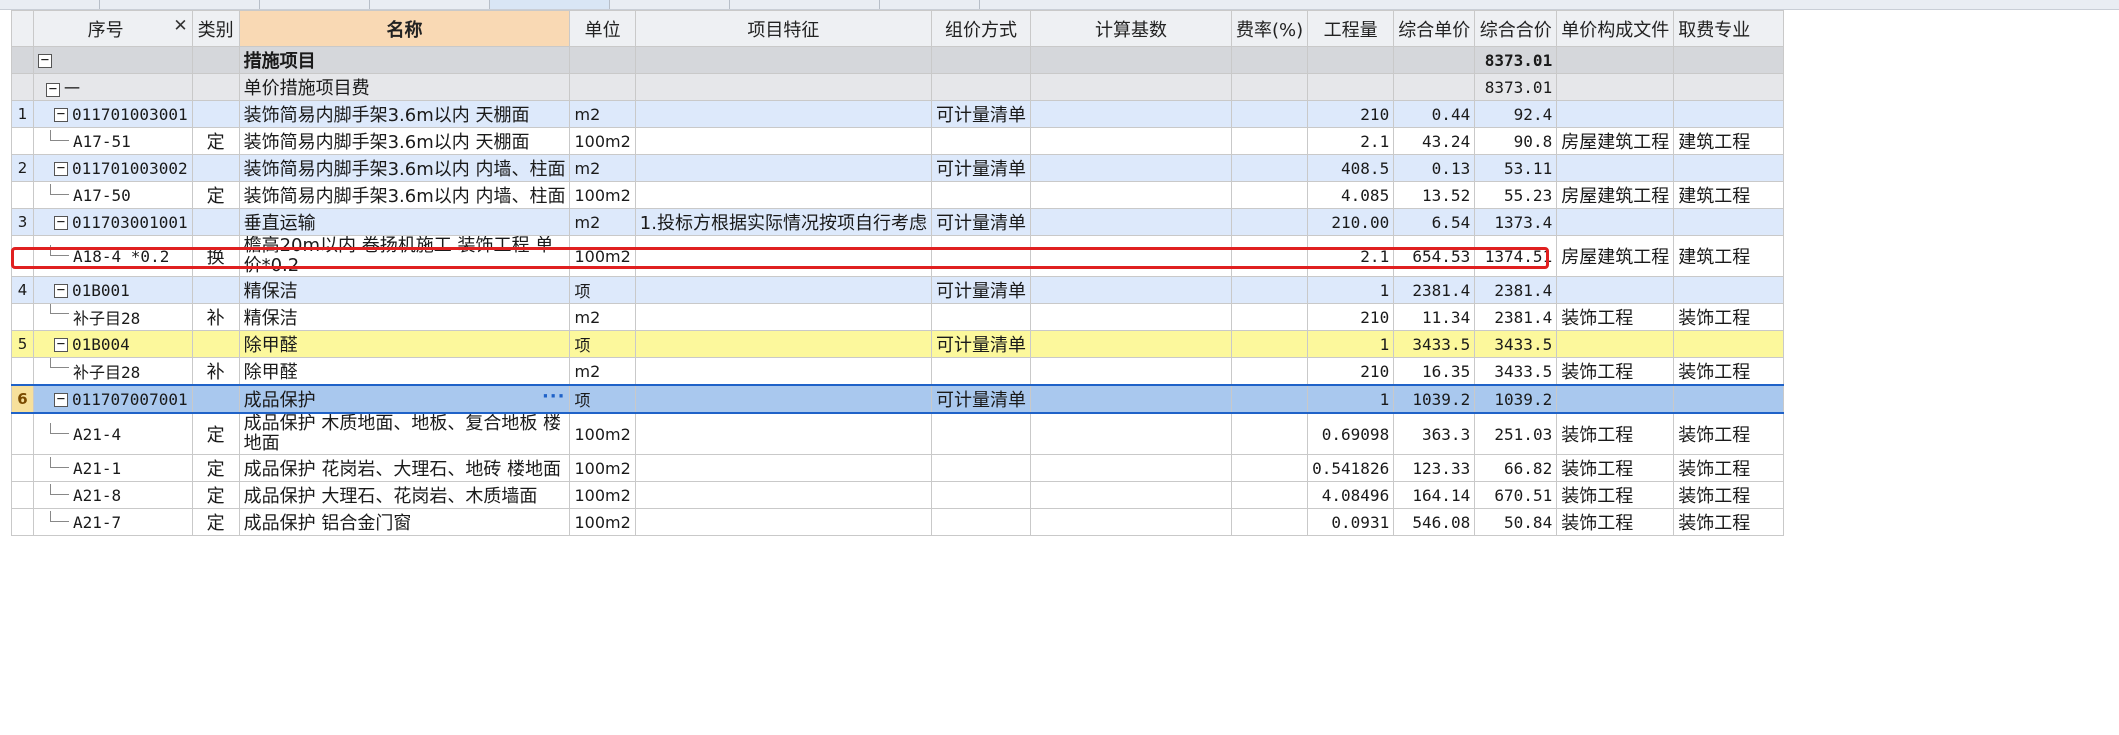 The width and height of the screenshot is (2119, 735). I want to click on total-price-cell: 92.4, so click(1516, 114).